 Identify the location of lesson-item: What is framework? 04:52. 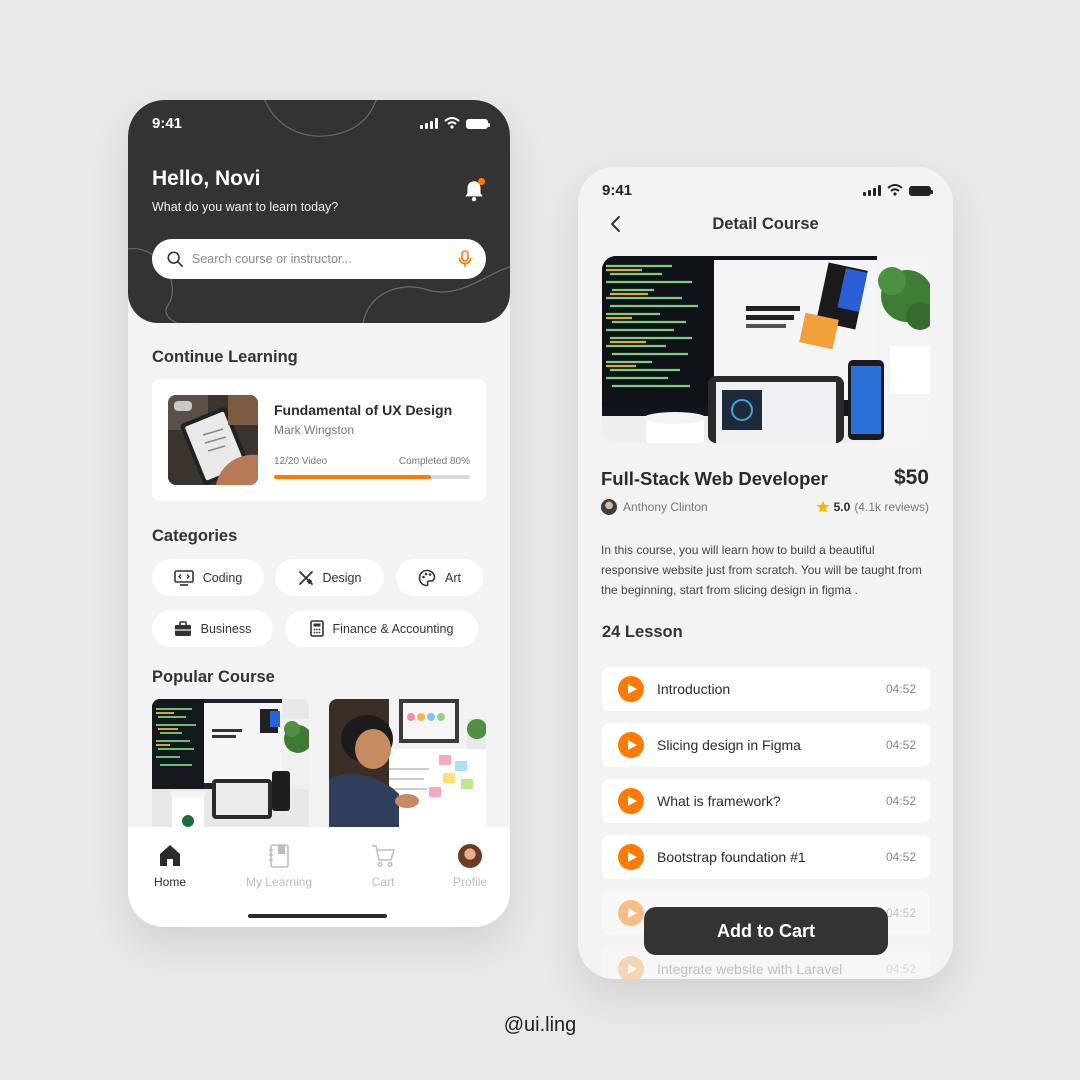
(766, 801).